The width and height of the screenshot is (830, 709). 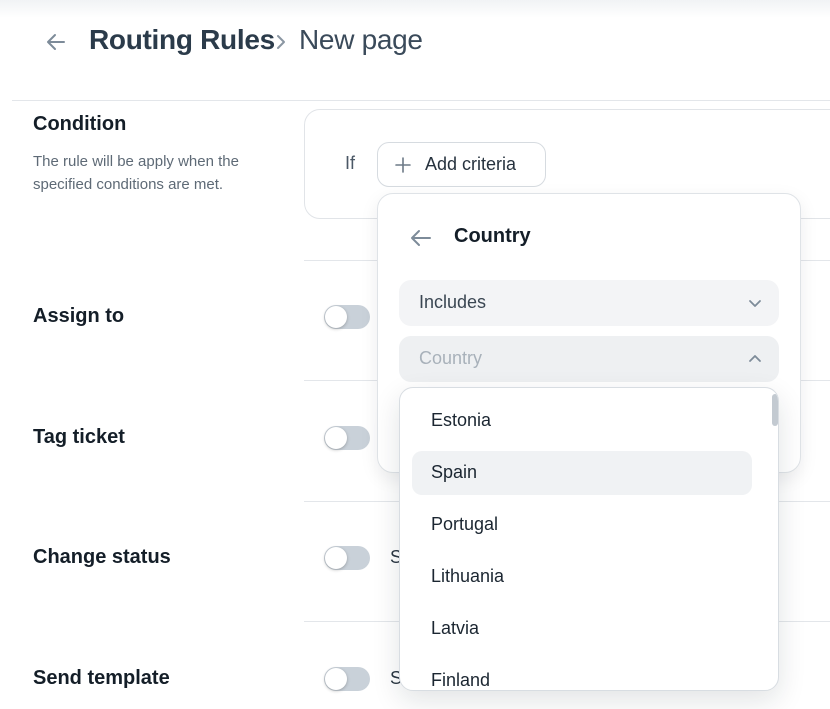 What do you see at coordinates (281, 42) in the screenshot?
I see `chevron-right-icon` at bounding box center [281, 42].